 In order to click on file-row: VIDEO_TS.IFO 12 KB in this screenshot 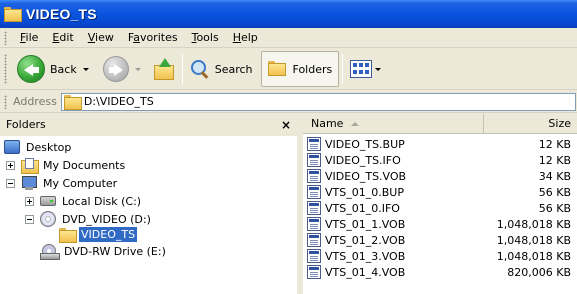, I will do `click(440, 160)`.